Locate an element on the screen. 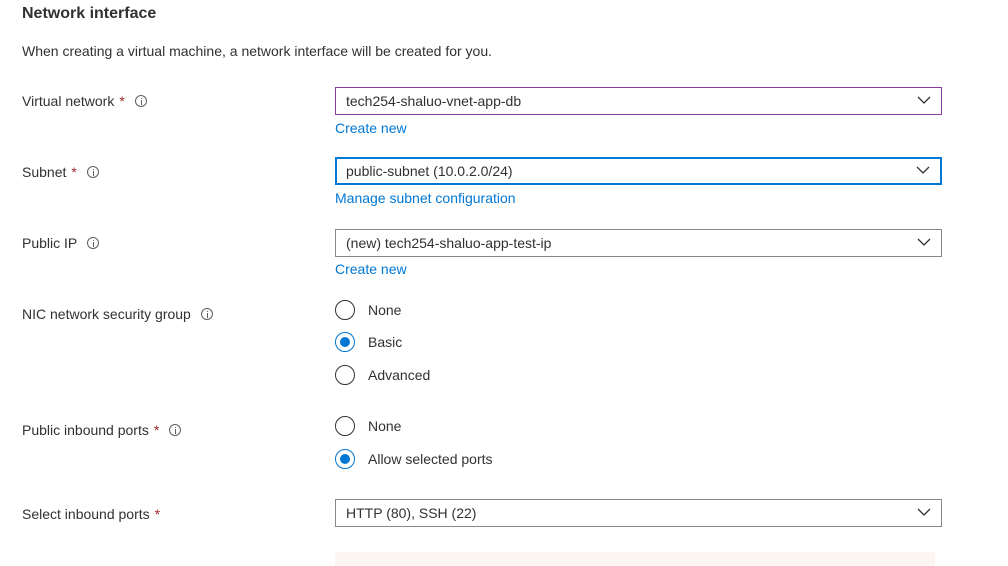 The height and width of the screenshot is (566, 1008). virtual-network-label: Virtual network is located at coordinates (68, 101).